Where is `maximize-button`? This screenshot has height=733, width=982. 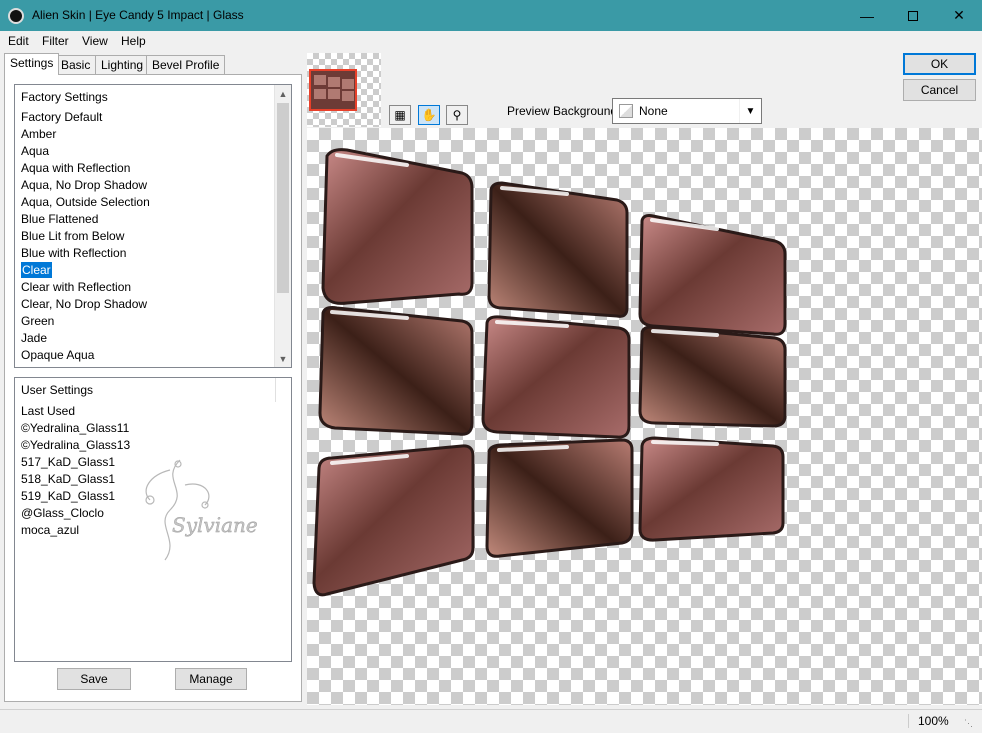 maximize-button is located at coordinates (913, 15).